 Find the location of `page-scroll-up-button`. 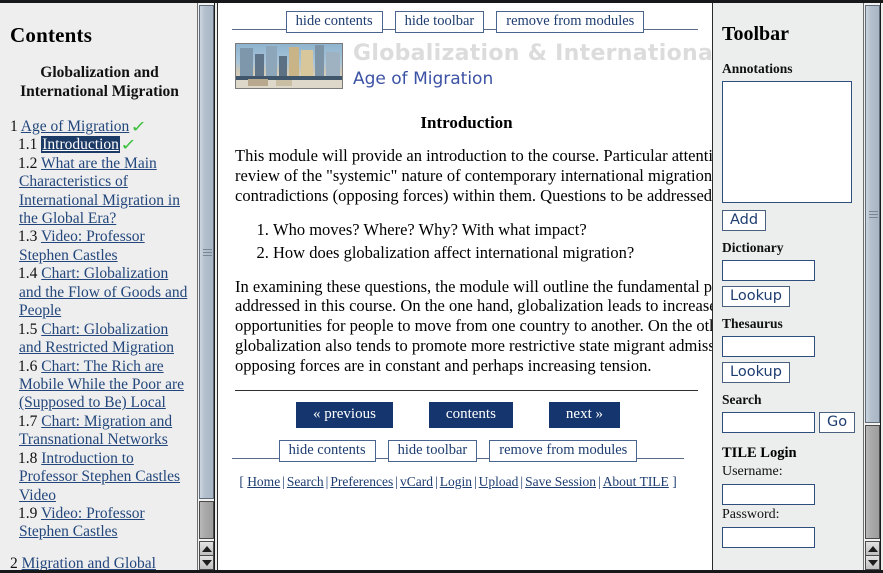

page-scroll-up-button is located at coordinates (872, 548).